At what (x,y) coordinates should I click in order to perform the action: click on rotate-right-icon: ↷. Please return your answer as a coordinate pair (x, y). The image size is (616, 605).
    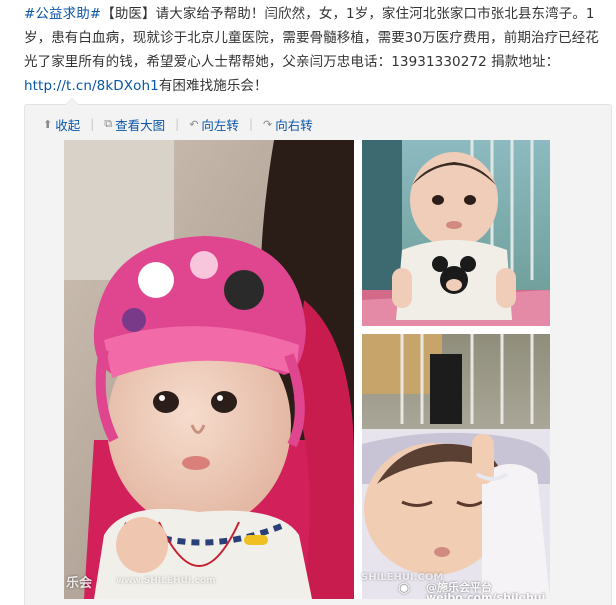
    Looking at the image, I should click on (267, 124).